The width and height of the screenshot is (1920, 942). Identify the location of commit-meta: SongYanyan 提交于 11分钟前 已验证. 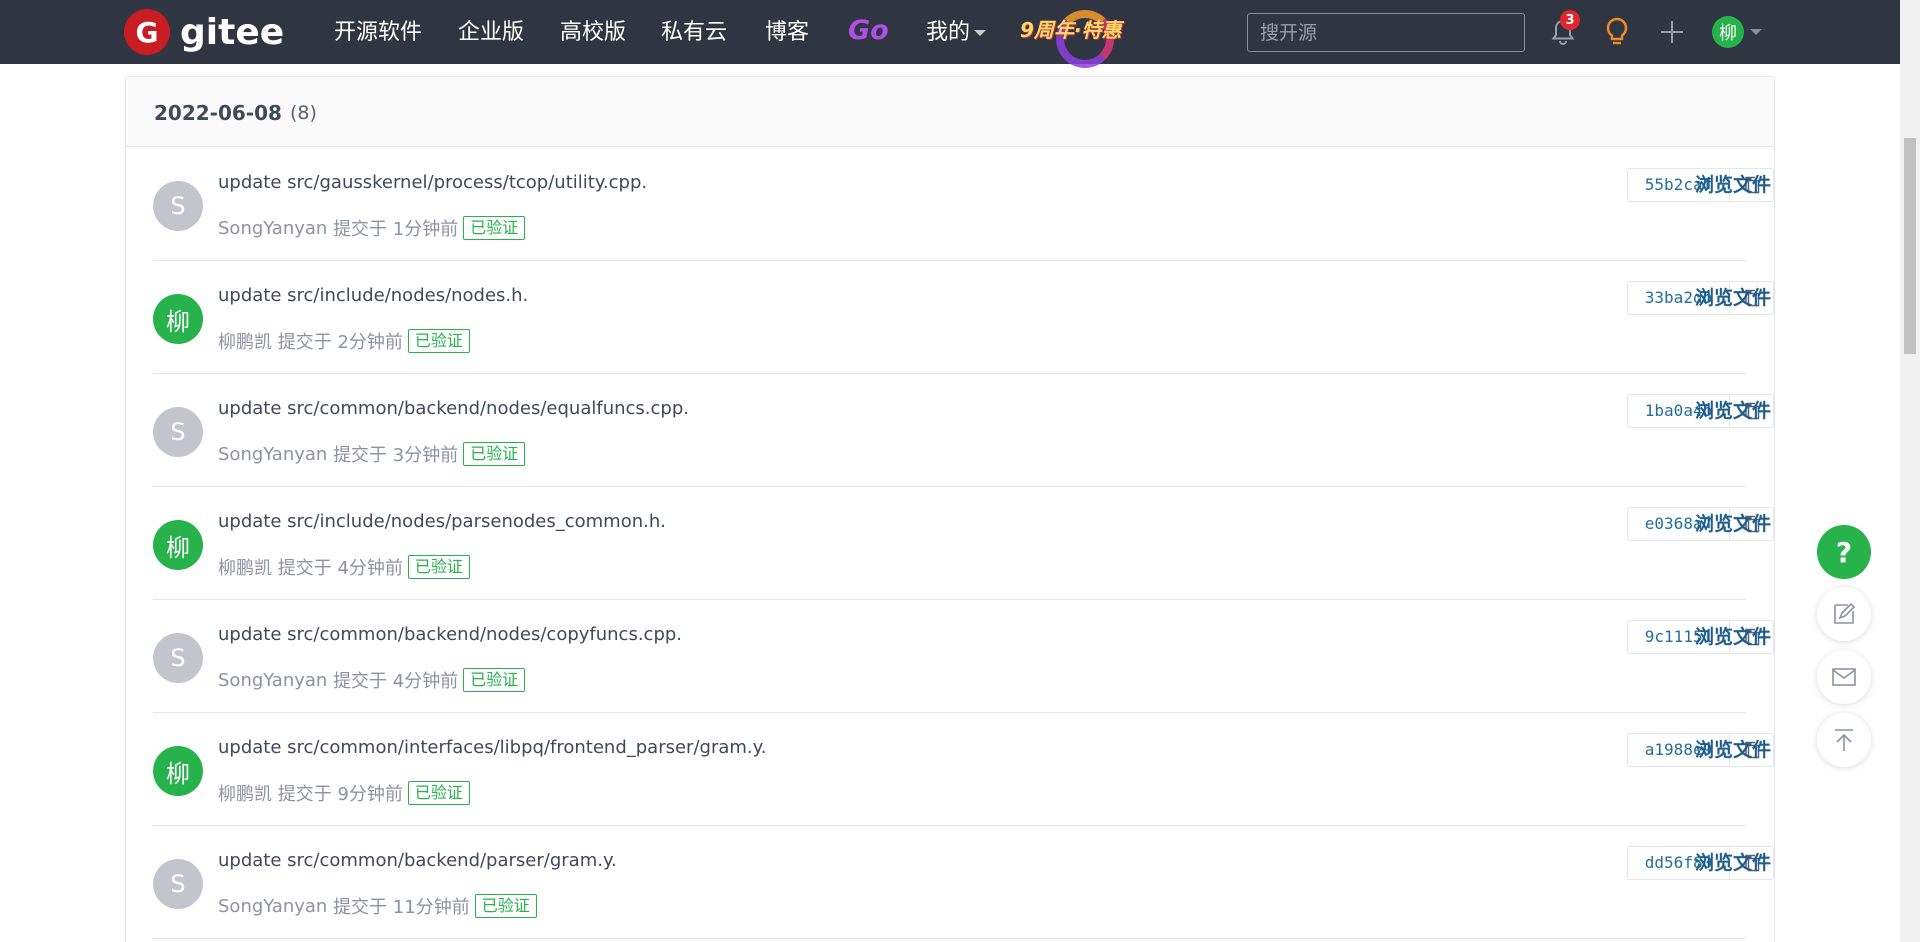
(377, 906).